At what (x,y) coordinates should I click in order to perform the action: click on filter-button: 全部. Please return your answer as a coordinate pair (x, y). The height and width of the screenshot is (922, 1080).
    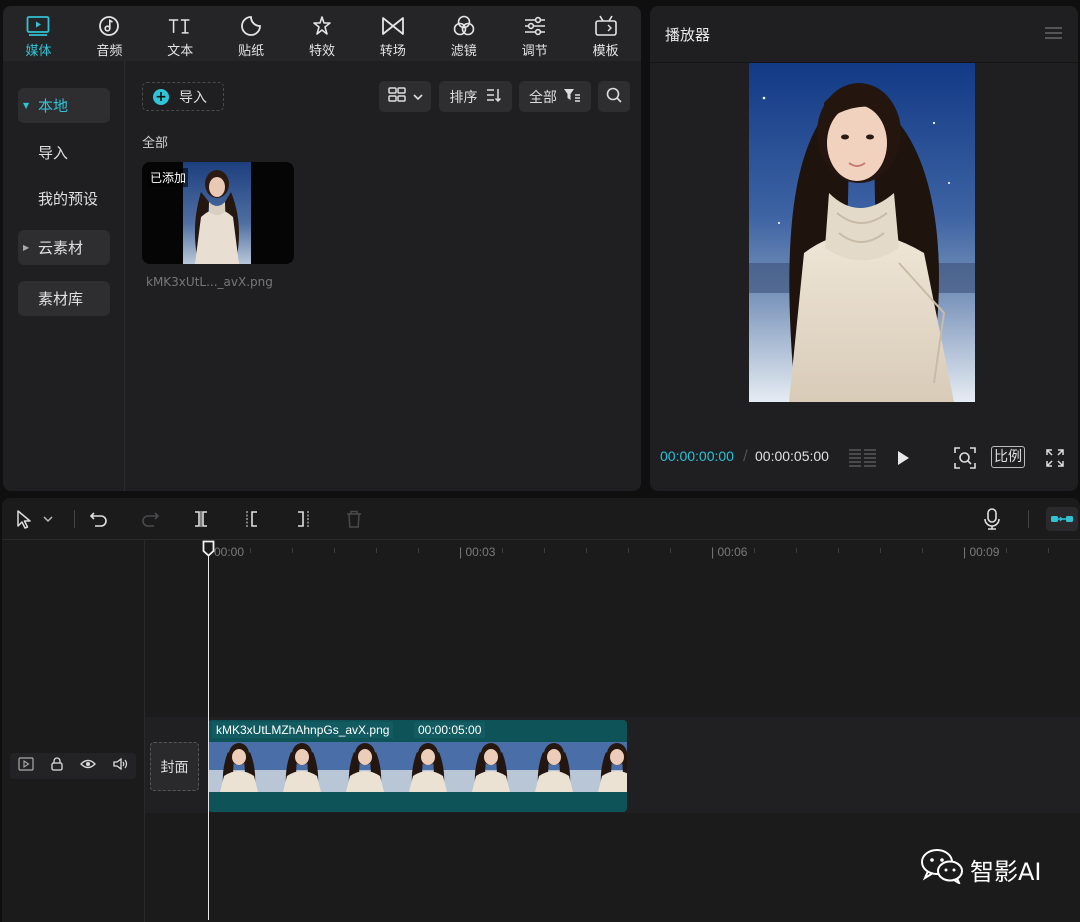
    Looking at the image, I should click on (555, 96).